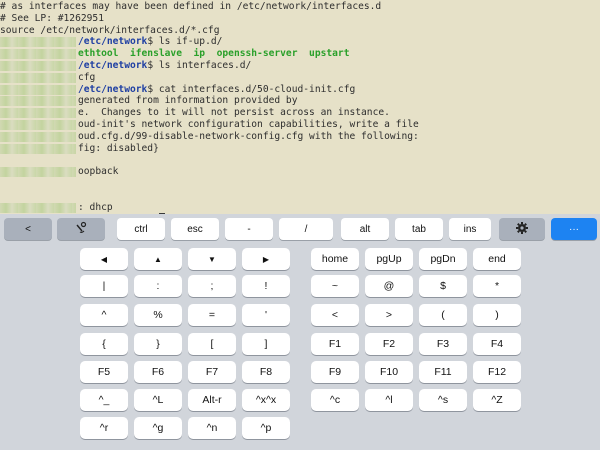 This screenshot has width=600, height=450. What do you see at coordinates (212, 286) in the screenshot?
I see `semicolon-key: ;` at bounding box center [212, 286].